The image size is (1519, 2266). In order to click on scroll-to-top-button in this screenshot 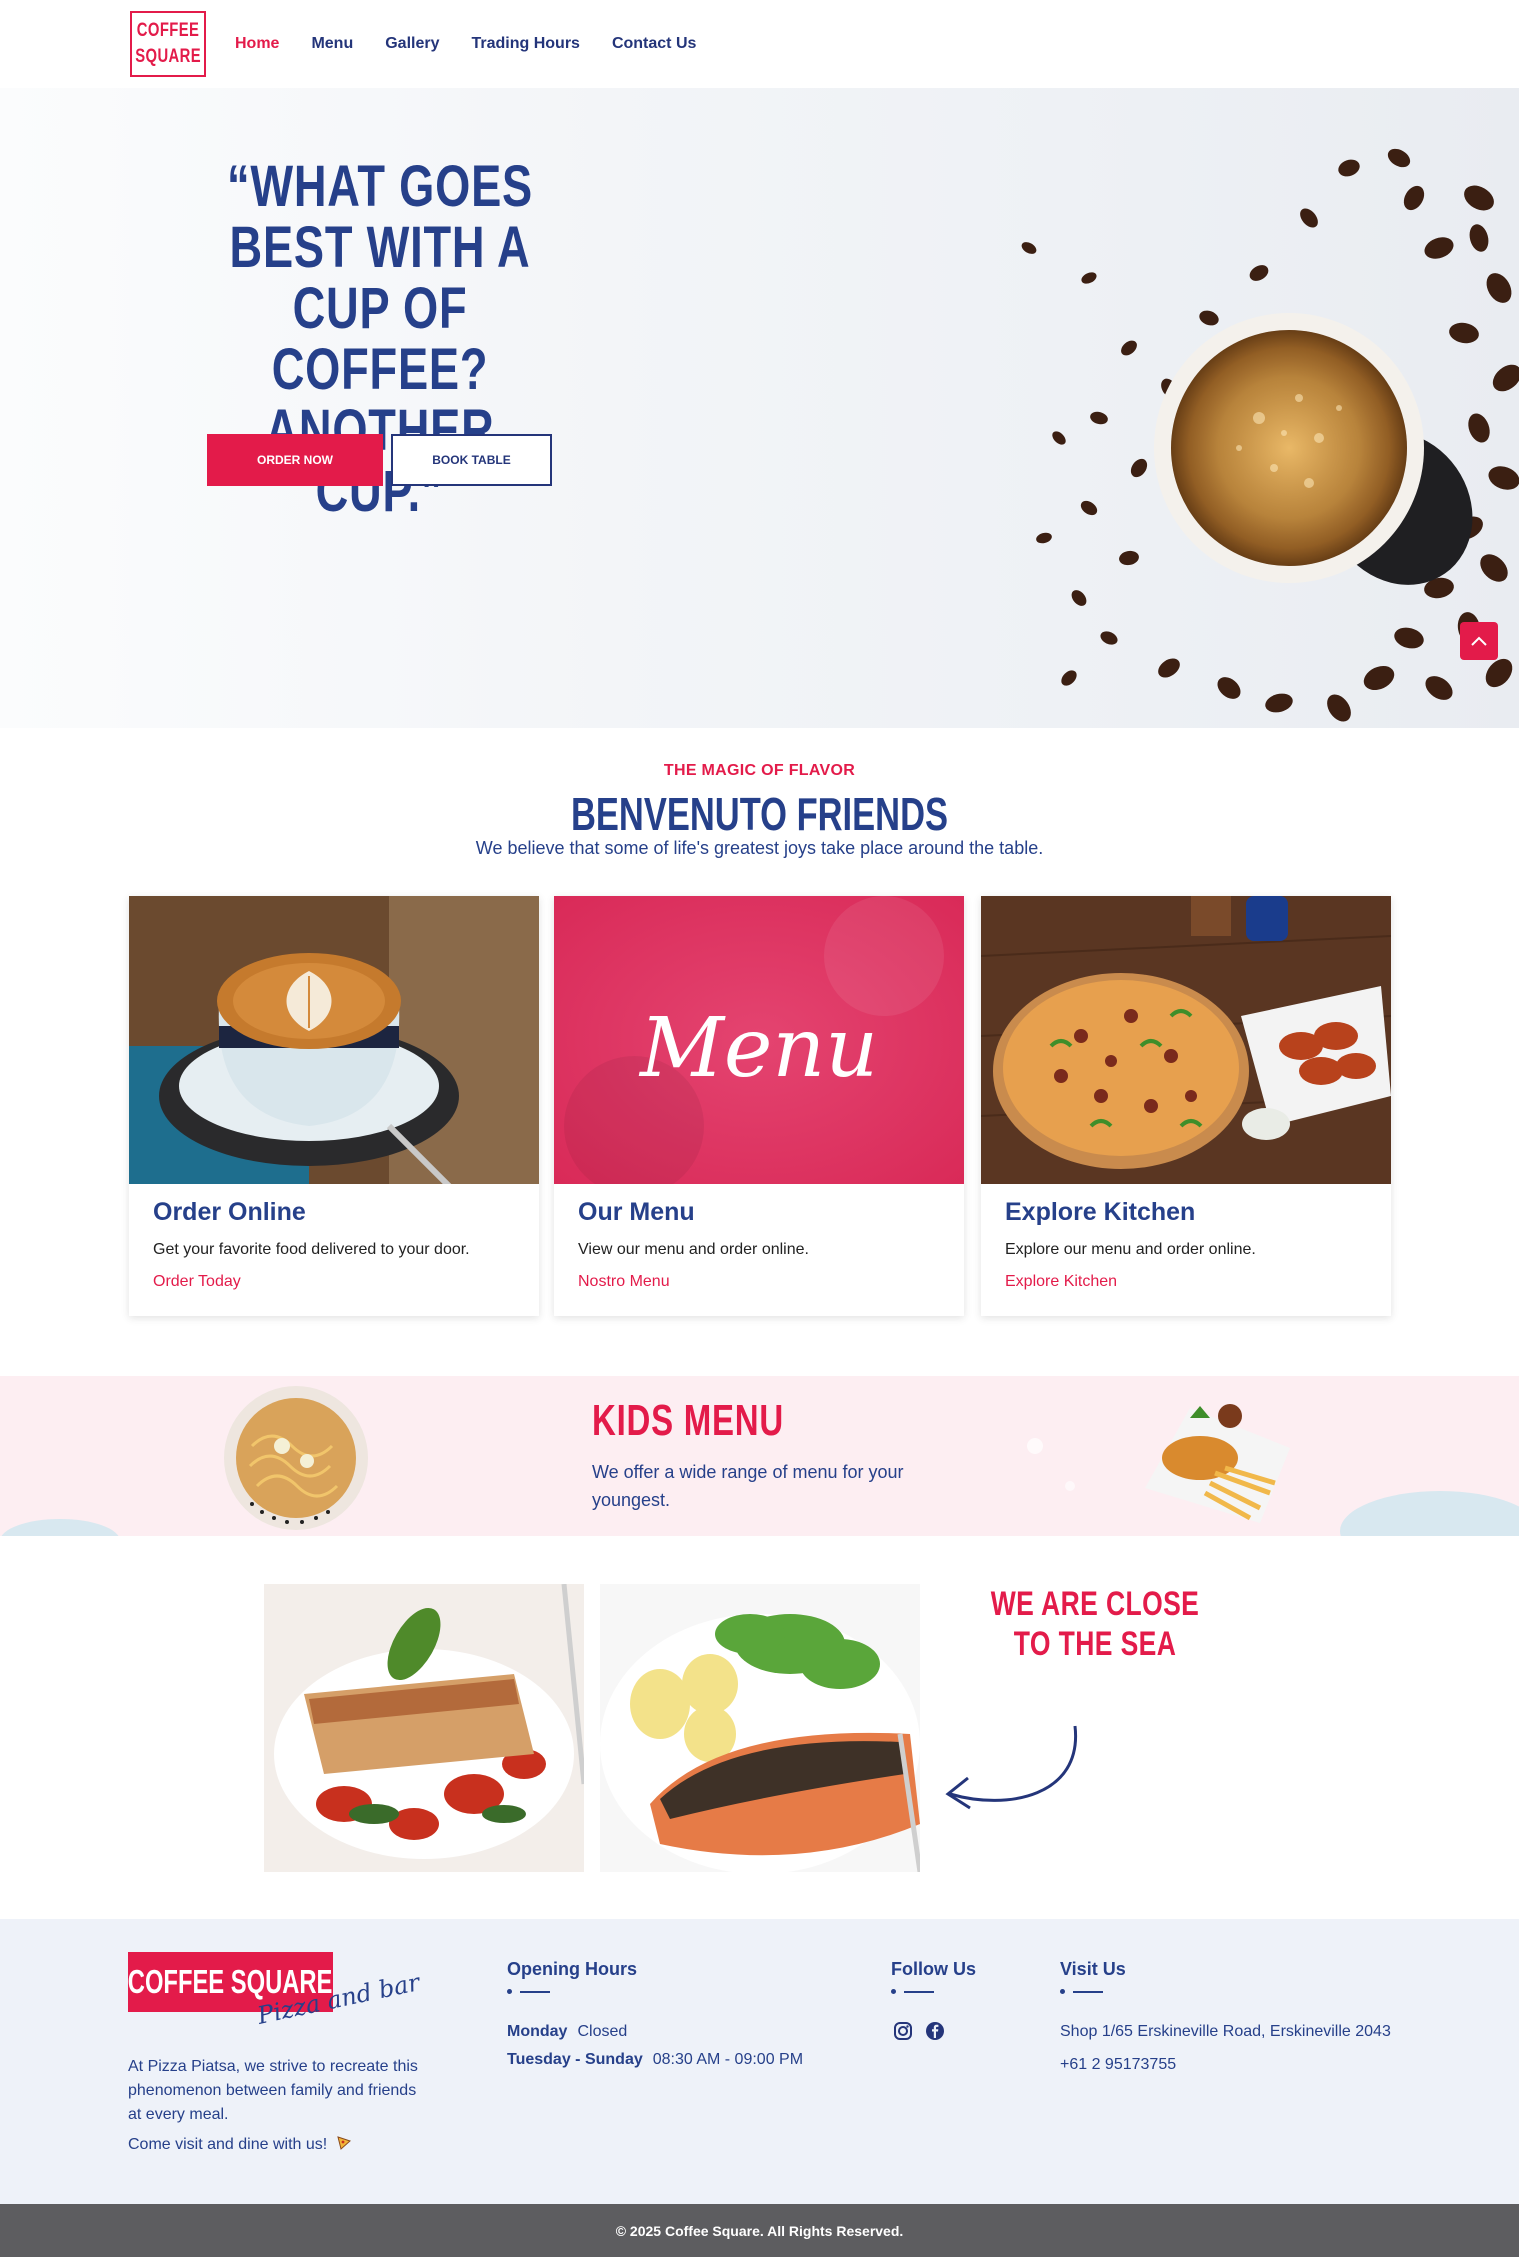, I will do `click(1479, 641)`.